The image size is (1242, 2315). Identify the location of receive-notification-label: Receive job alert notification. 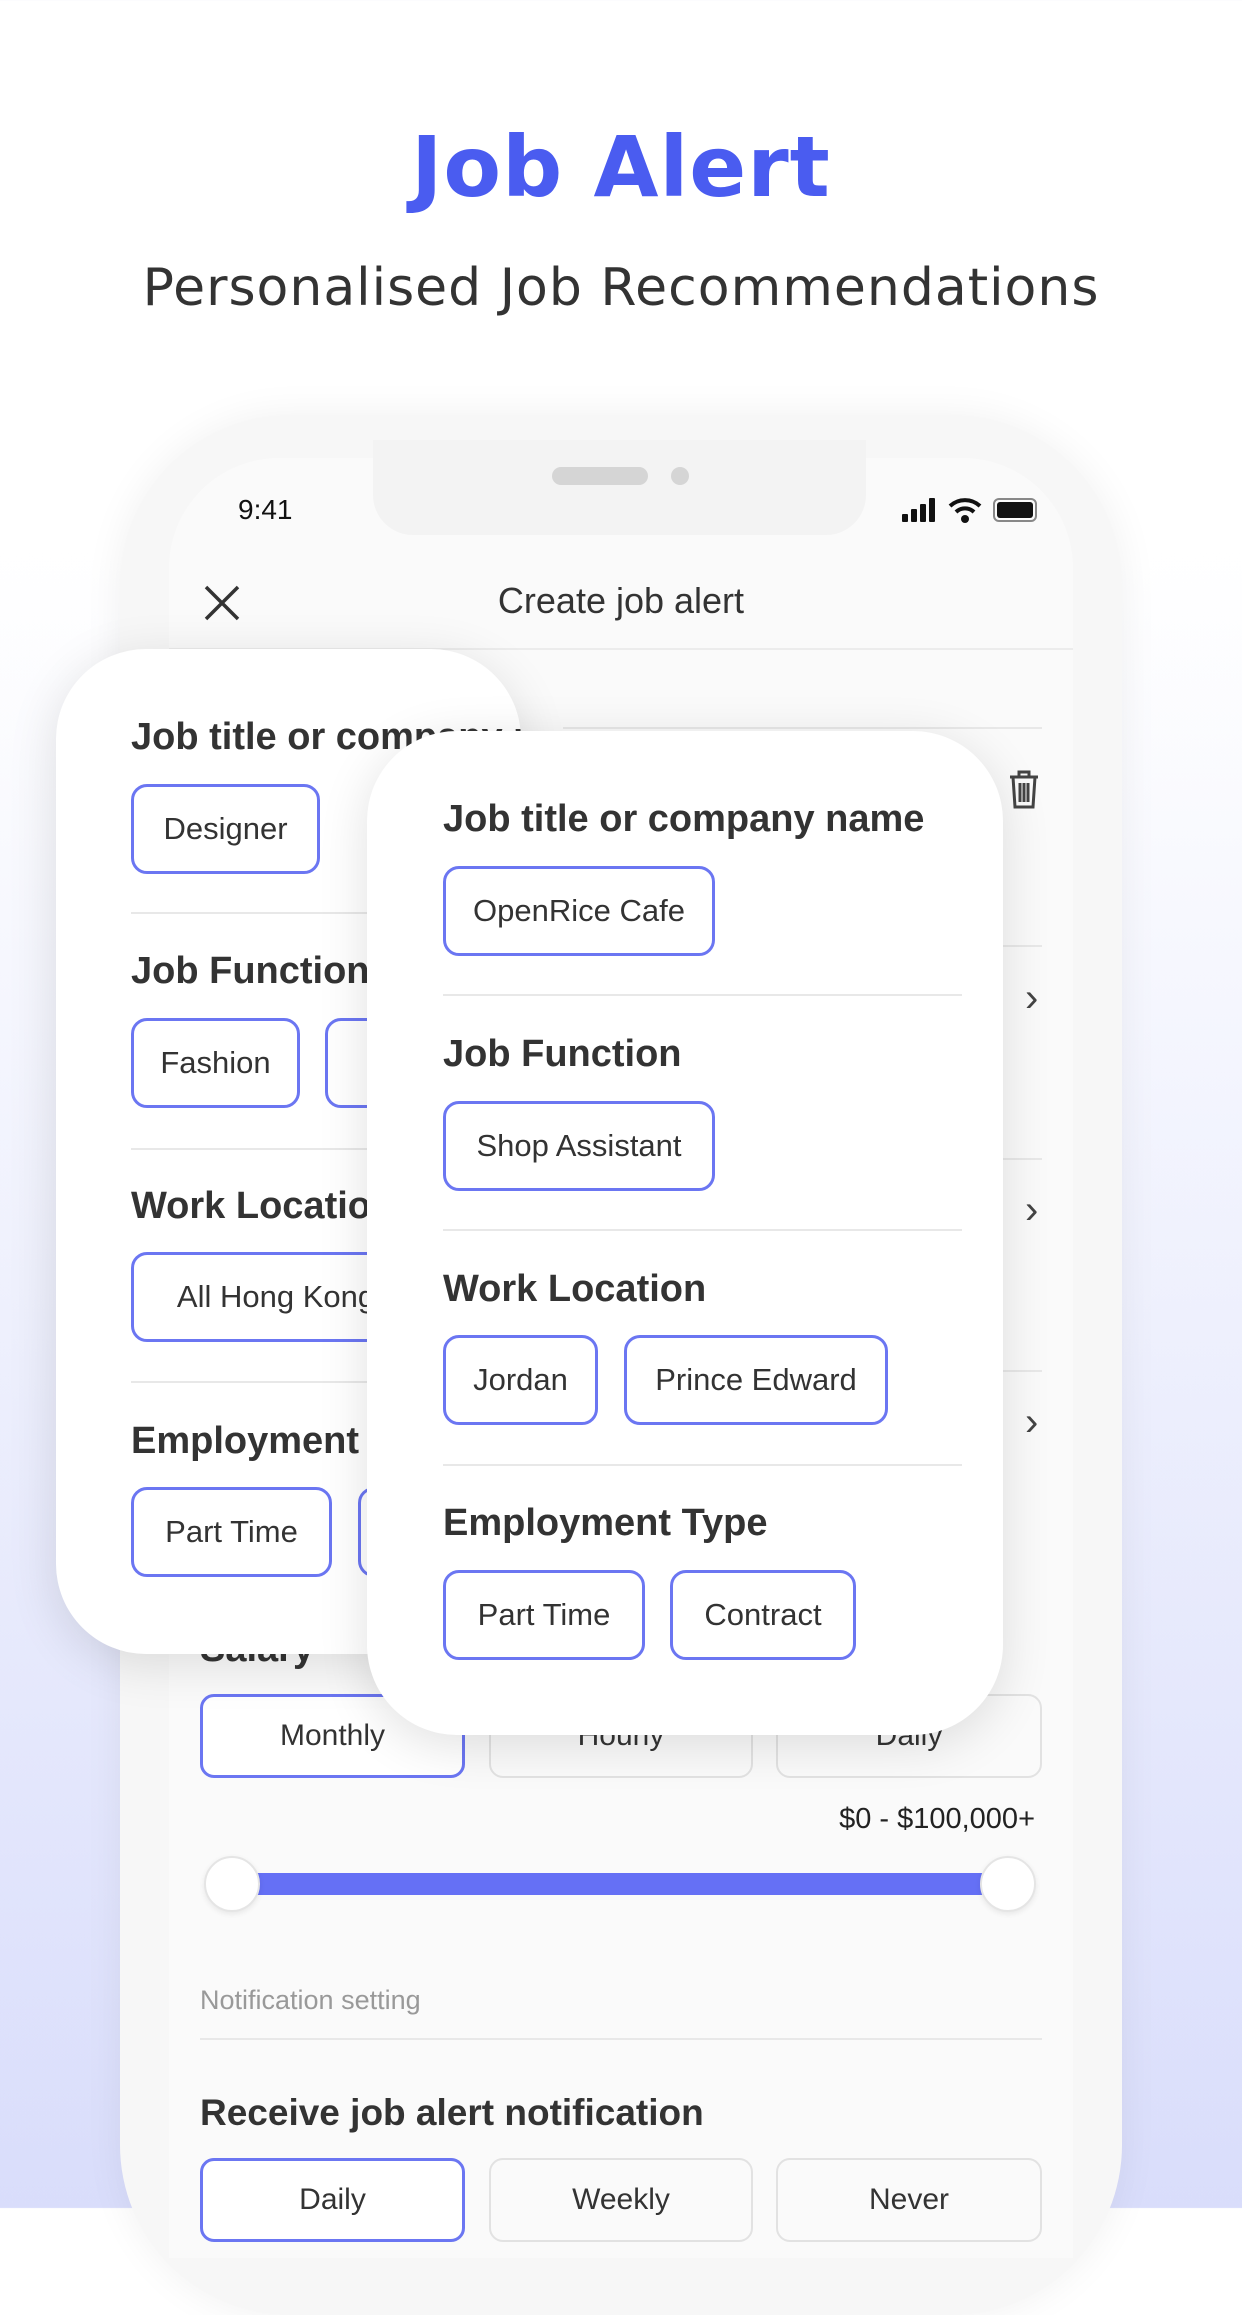
(452, 2112).